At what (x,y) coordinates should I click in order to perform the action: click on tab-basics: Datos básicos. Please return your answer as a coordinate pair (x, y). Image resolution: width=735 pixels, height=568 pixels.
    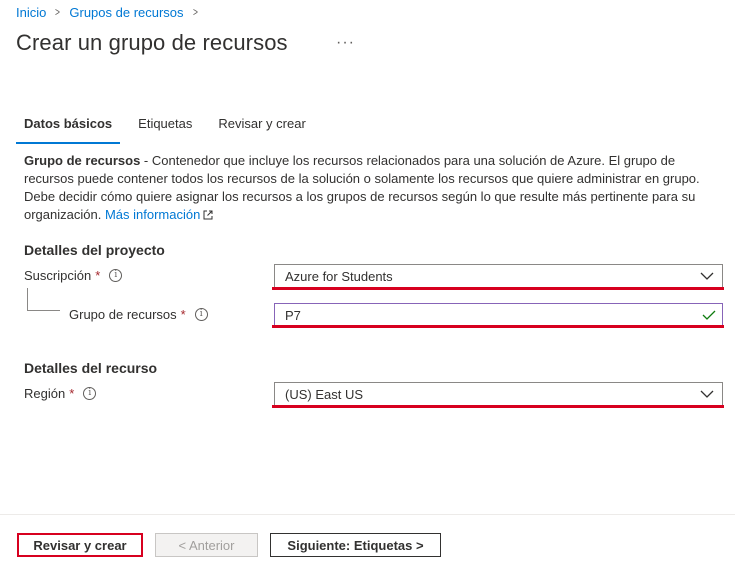
    Looking at the image, I should click on (68, 129).